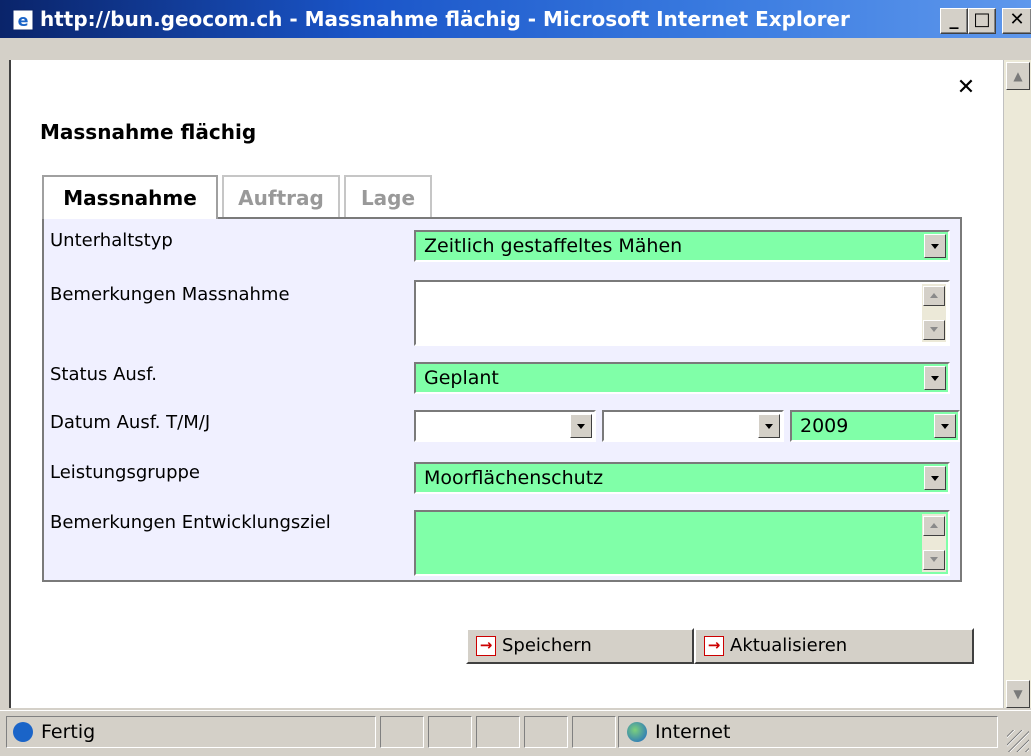  I want to click on svg-text: e, so click(23, 20).